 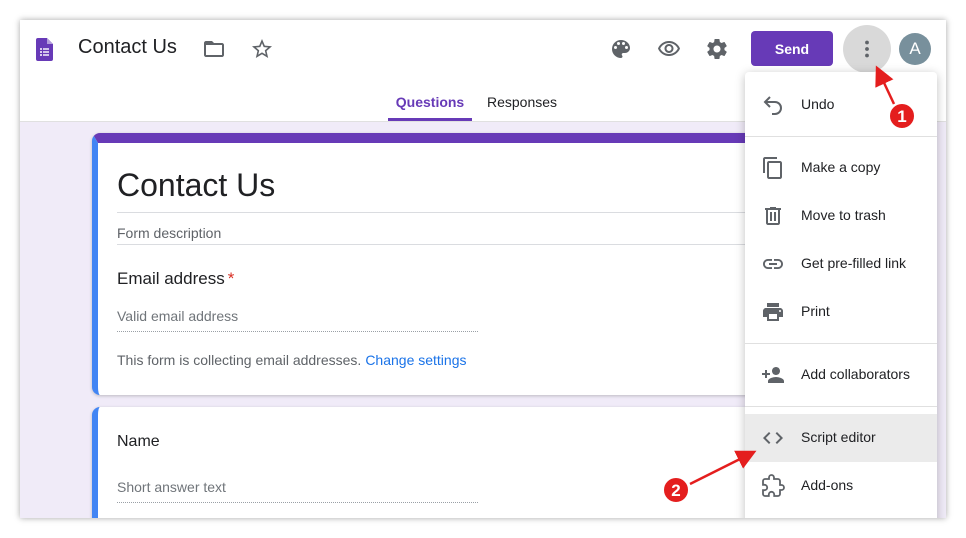 I want to click on tab-responses: Responses, so click(x=522, y=107).